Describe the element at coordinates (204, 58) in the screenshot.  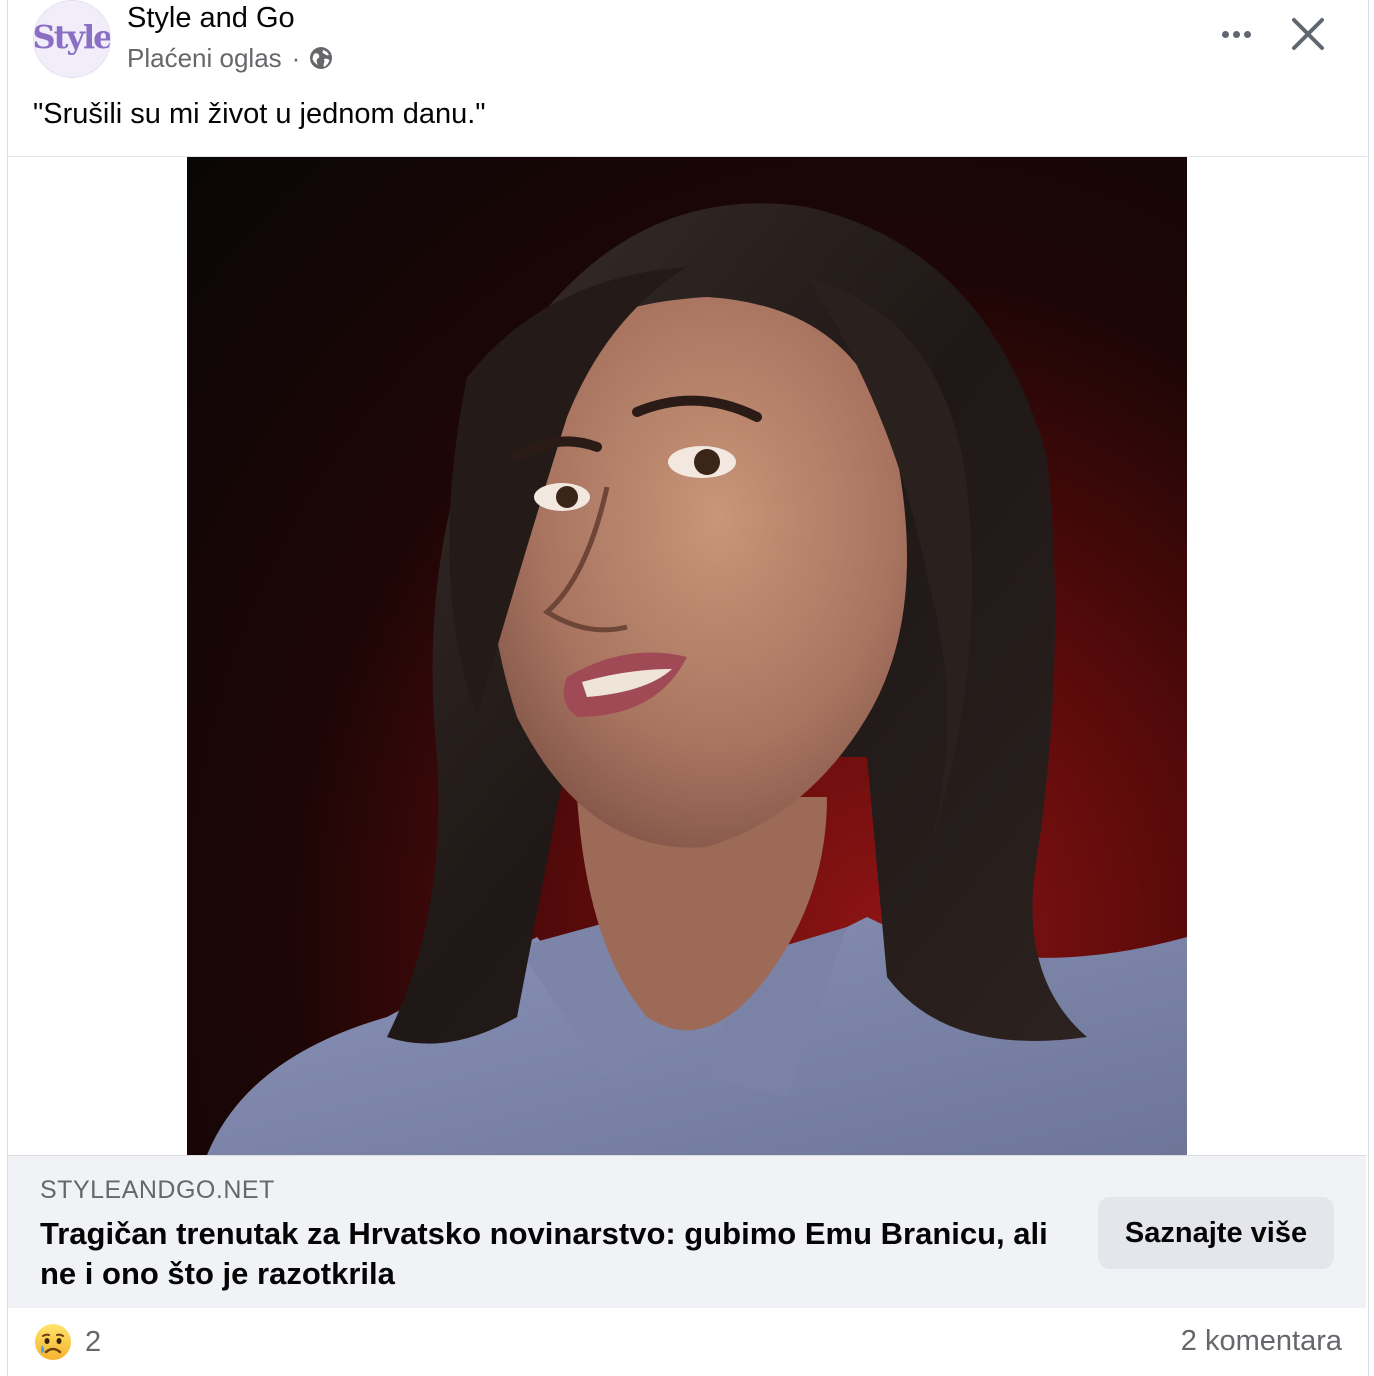
I see `sponsored-label: Plaćeni oglas` at that location.